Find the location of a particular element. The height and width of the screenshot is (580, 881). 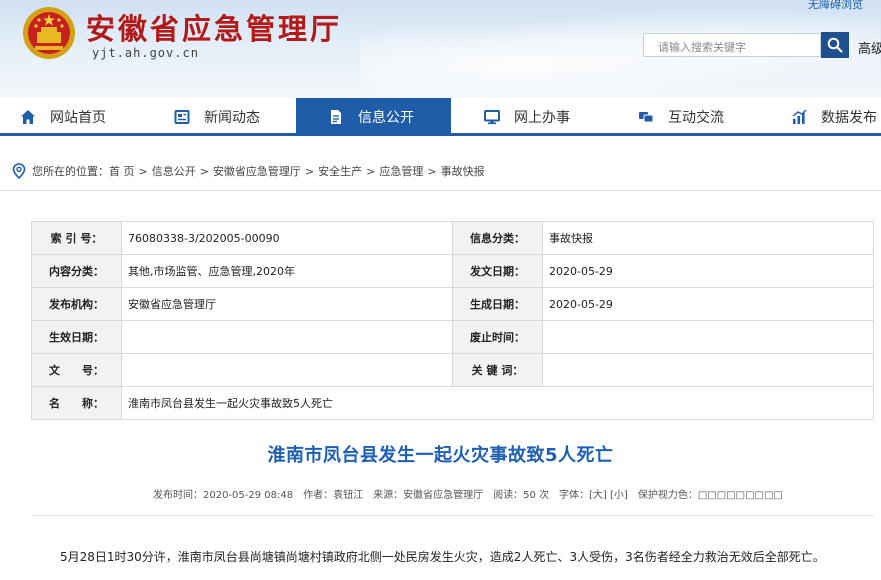

location-pin-icon is located at coordinates (19, 171).